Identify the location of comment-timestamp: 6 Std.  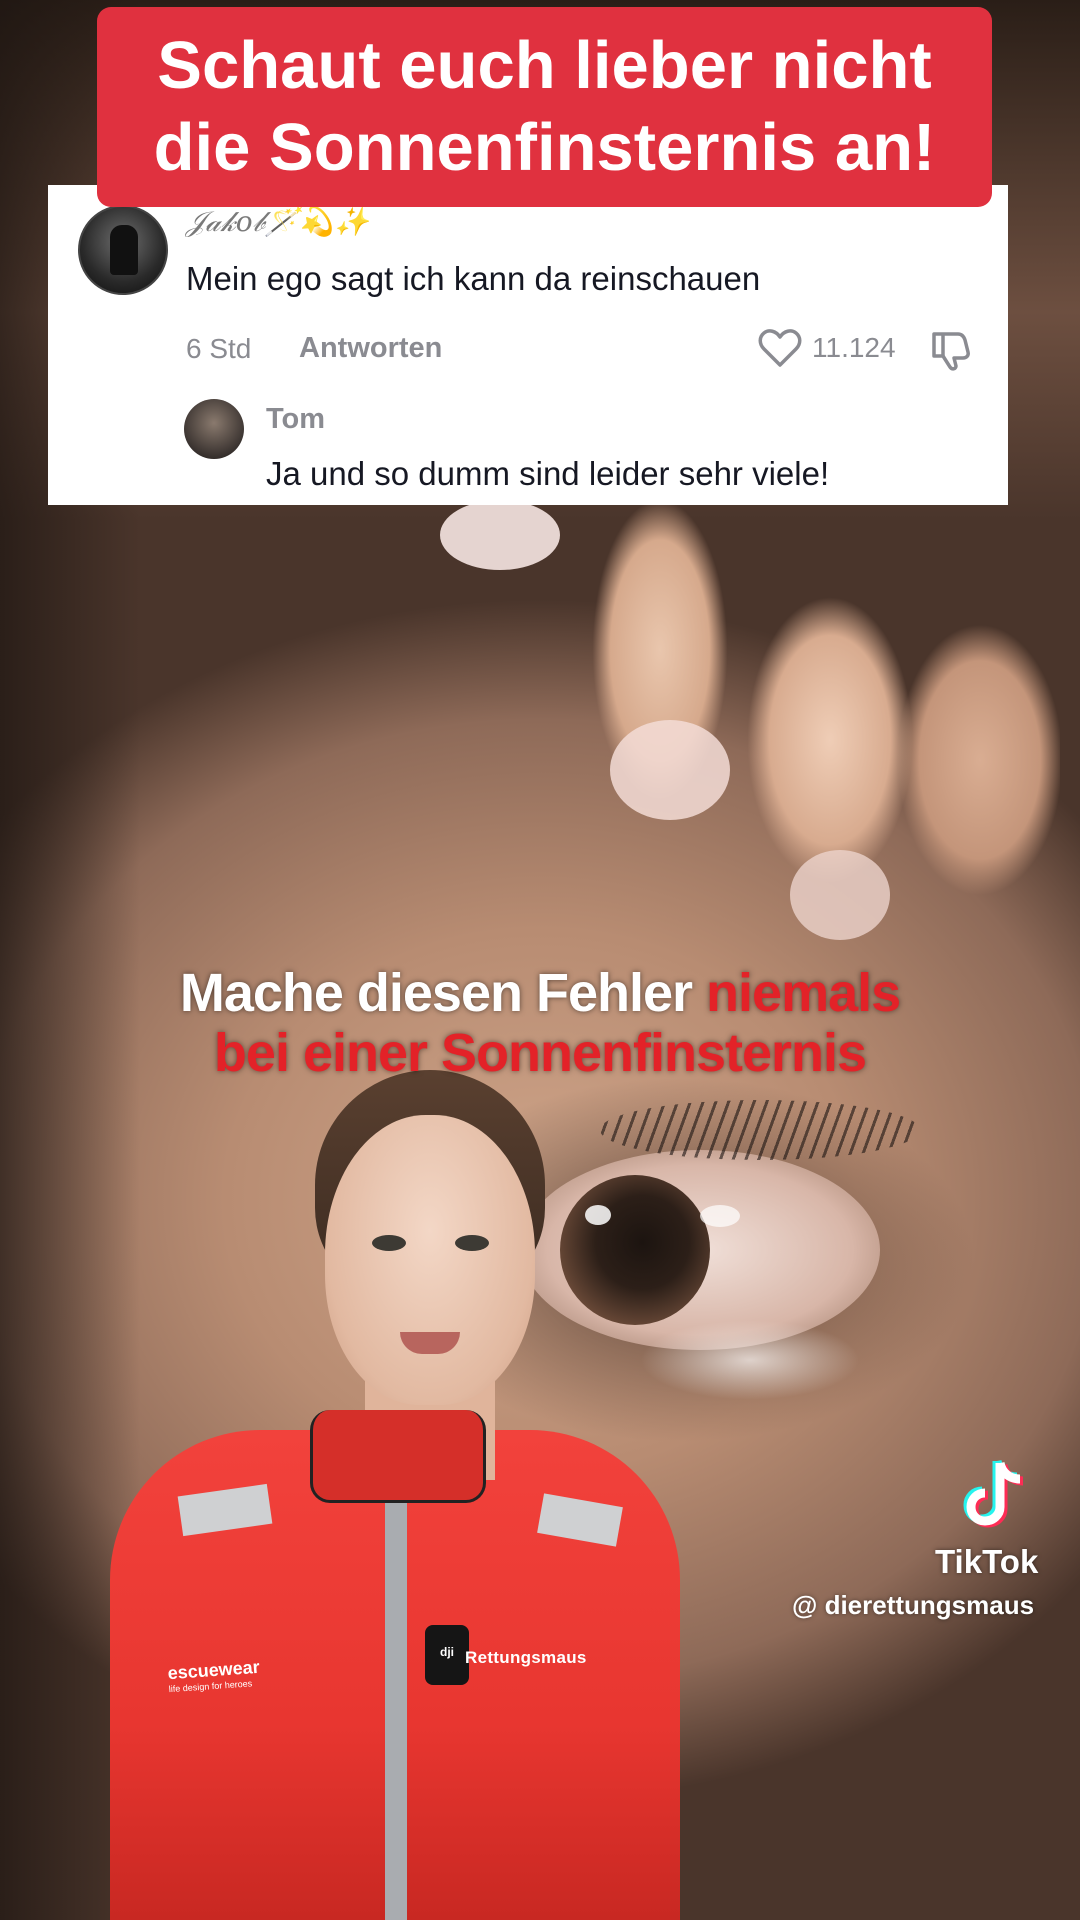
(219, 348).